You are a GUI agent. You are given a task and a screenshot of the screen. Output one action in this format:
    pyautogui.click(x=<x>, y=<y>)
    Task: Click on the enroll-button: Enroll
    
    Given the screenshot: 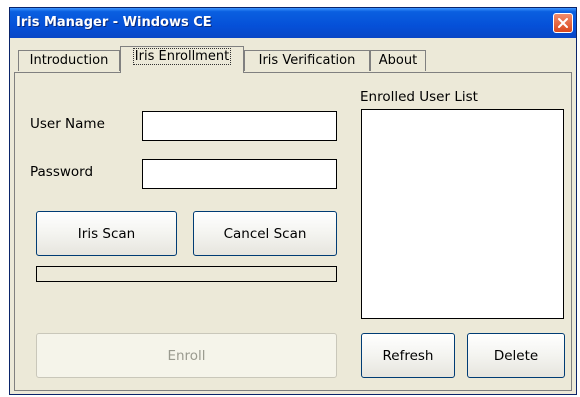 What is the action you would take?
    pyautogui.click(x=186, y=355)
    